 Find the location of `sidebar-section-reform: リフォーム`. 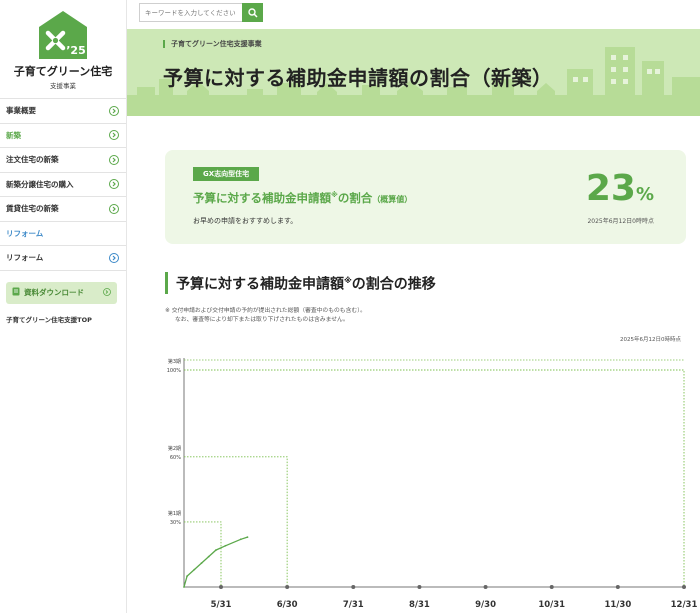

sidebar-section-reform: リフォーム is located at coordinates (63, 234).